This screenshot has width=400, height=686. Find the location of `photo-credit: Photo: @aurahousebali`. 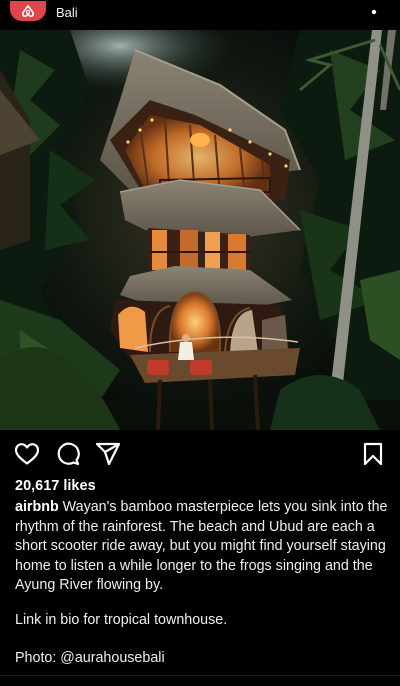

photo-credit: Photo: @aurahousebali is located at coordinates (90, 658).